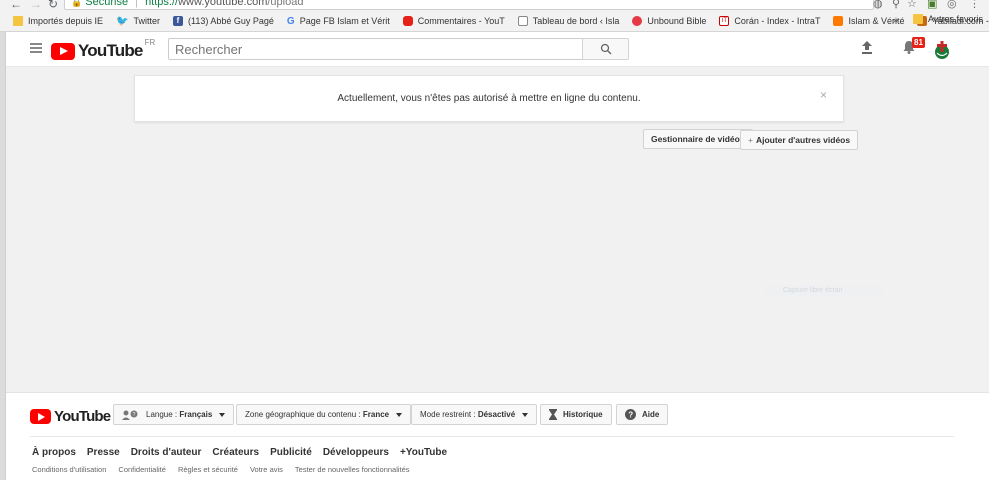 This screenshot has height=480, width=989. What do you see at coordinates (178, 21) in the screenshot?
I see `facebook-icon: f` at bounding box center [178, 21].